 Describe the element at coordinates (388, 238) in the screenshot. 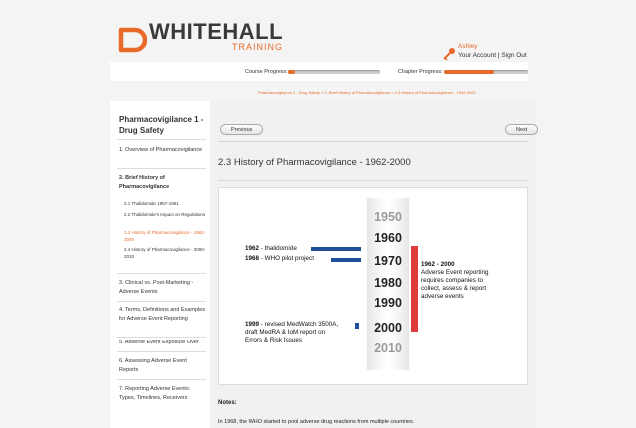

I see `timeline-year: 1960` at that location.